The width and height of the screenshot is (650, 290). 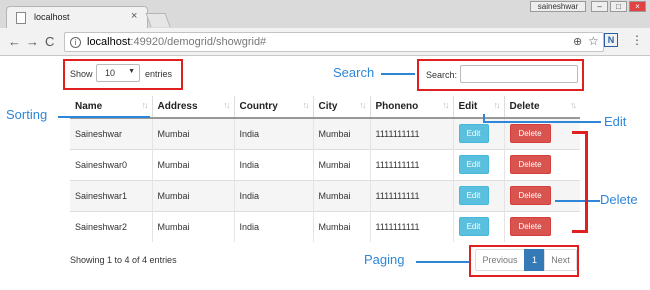 What do you see at coordinates (123, 260) in the screenshot?
I see `table-info: Showing 1 to 4 of 4 entries` at bounding box center [123, 260].